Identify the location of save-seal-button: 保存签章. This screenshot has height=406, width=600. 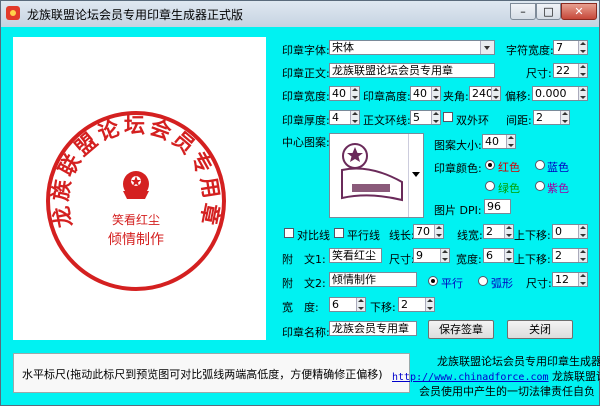
(461, 329).